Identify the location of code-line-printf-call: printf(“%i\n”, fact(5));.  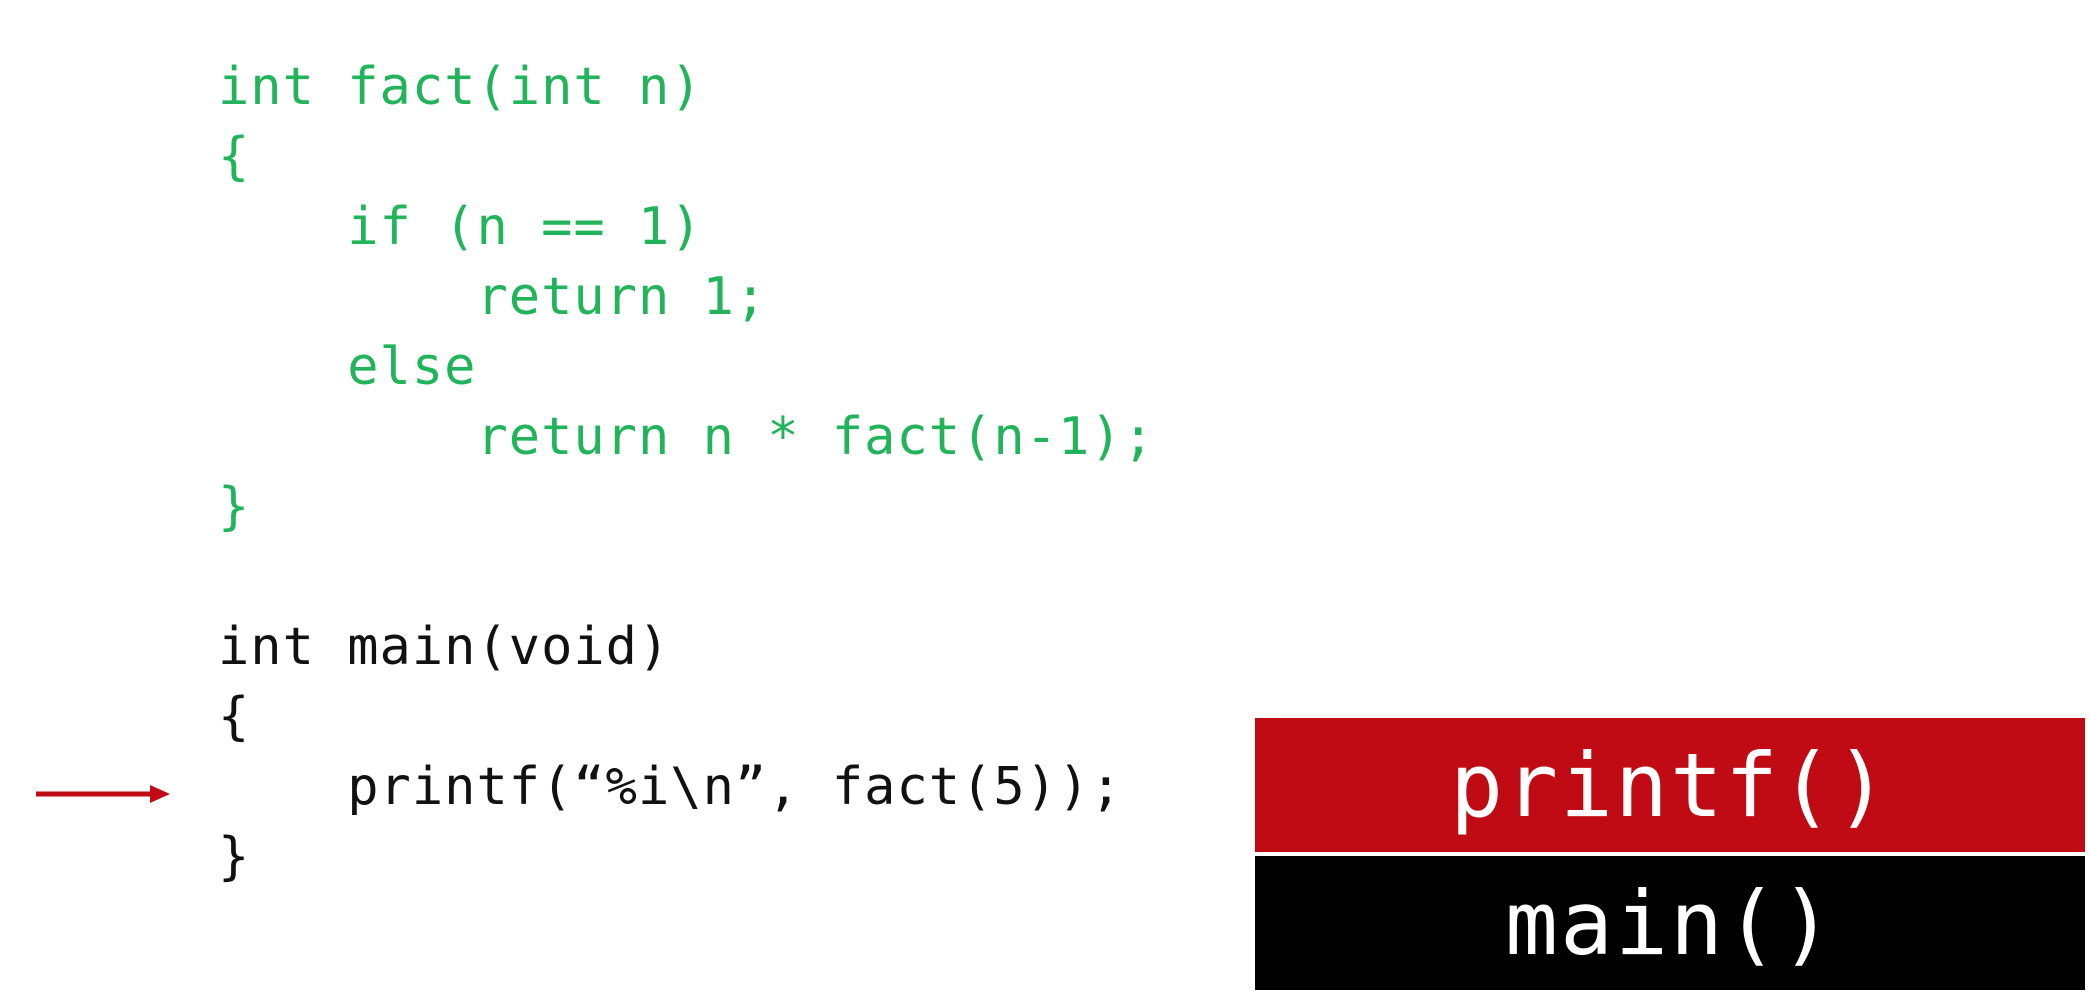
(670, 787).